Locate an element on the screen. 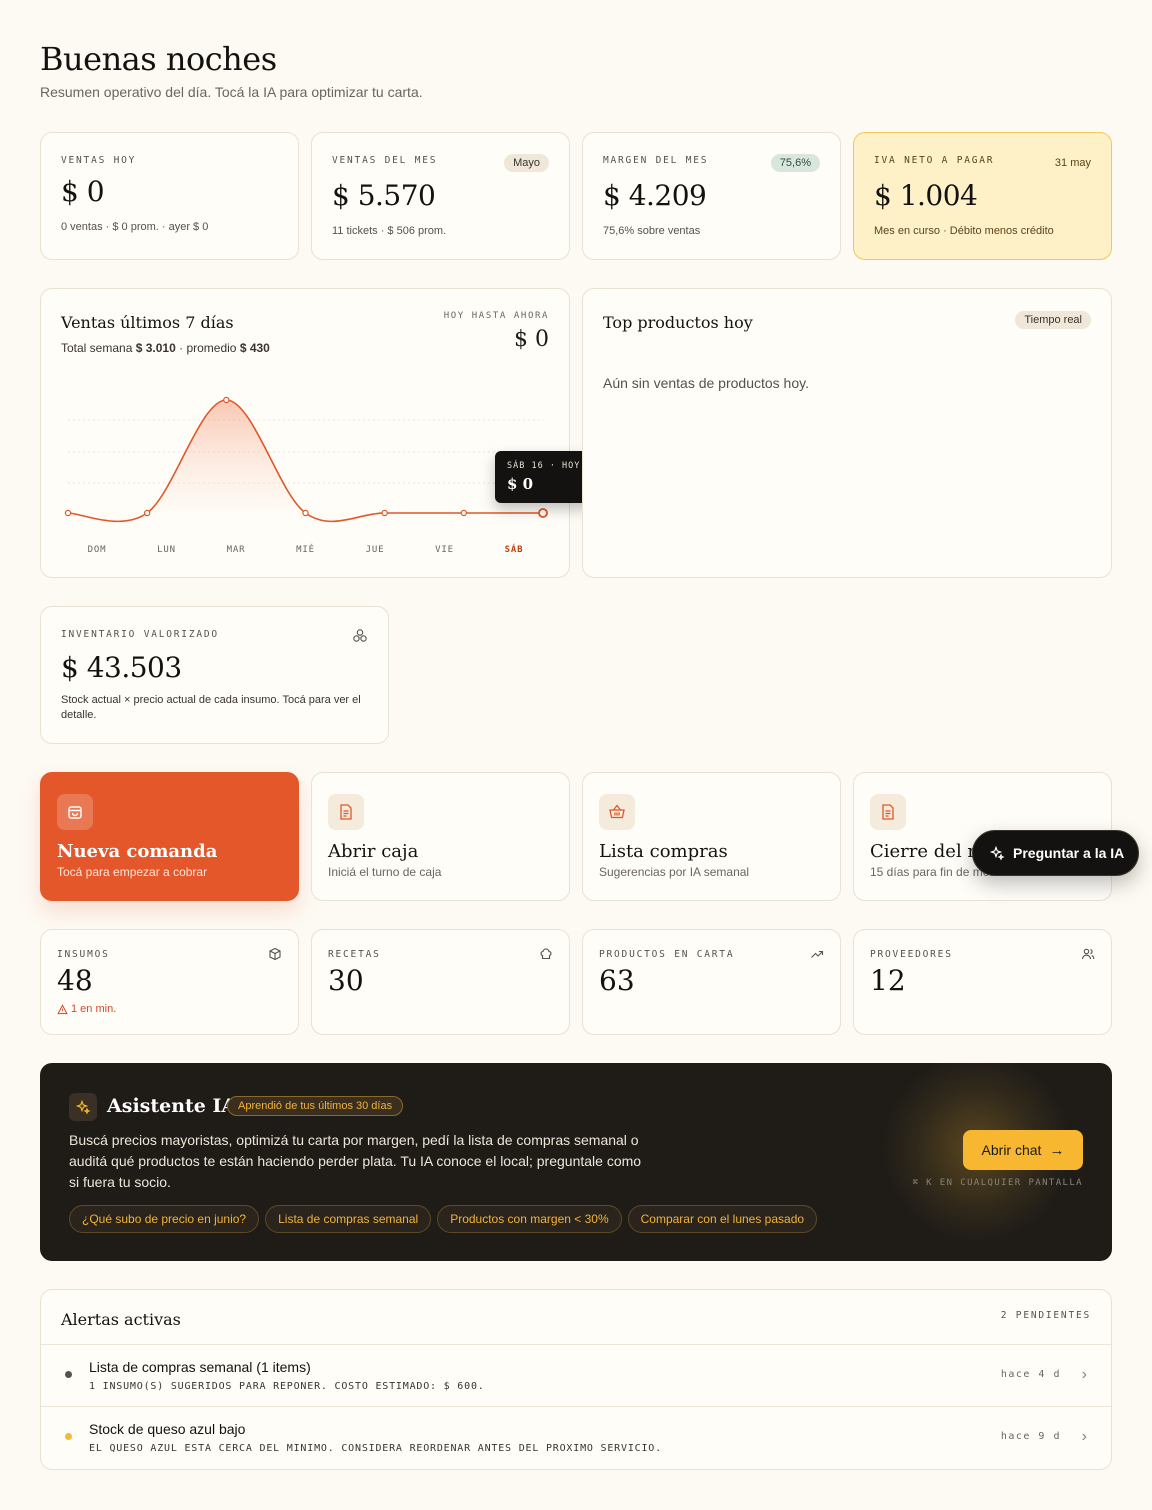 Image resolution: width=1152 pixels, height=1510 pixels. stat-value: 30 is located at coordinates (346, 980).